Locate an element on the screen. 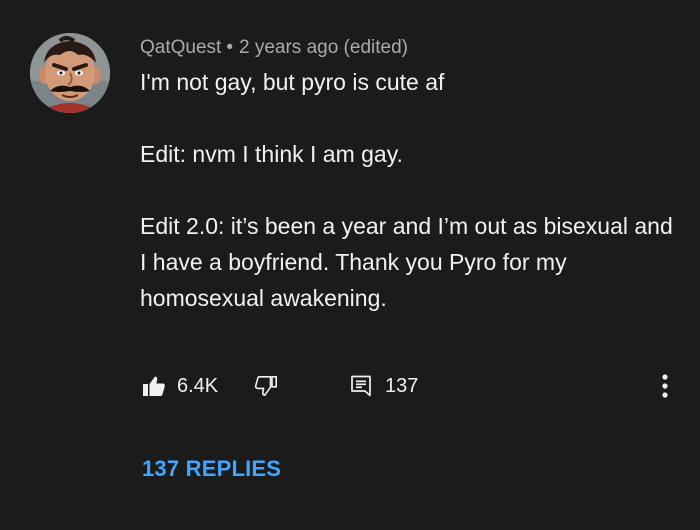  dislike-button is located at coordinates (266, 386).